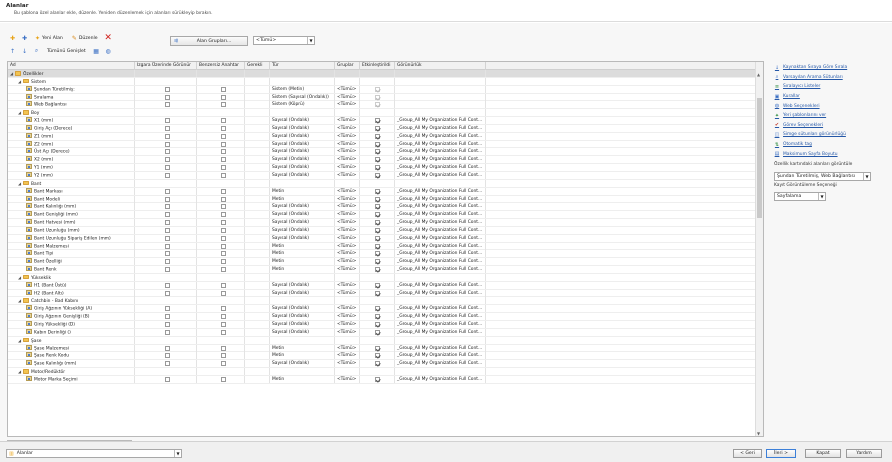  Describe the element at coordinates (832, 126) in the screenshot. I see `side-link: ✔ Görev Seçenekleri` at that location.